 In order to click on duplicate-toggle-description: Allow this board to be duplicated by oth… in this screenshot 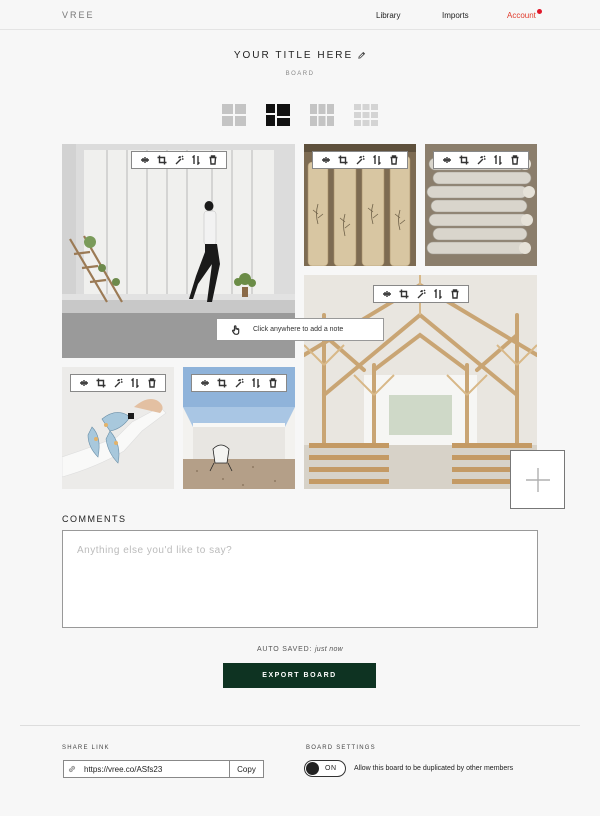, I will do `click(434, 768)`.